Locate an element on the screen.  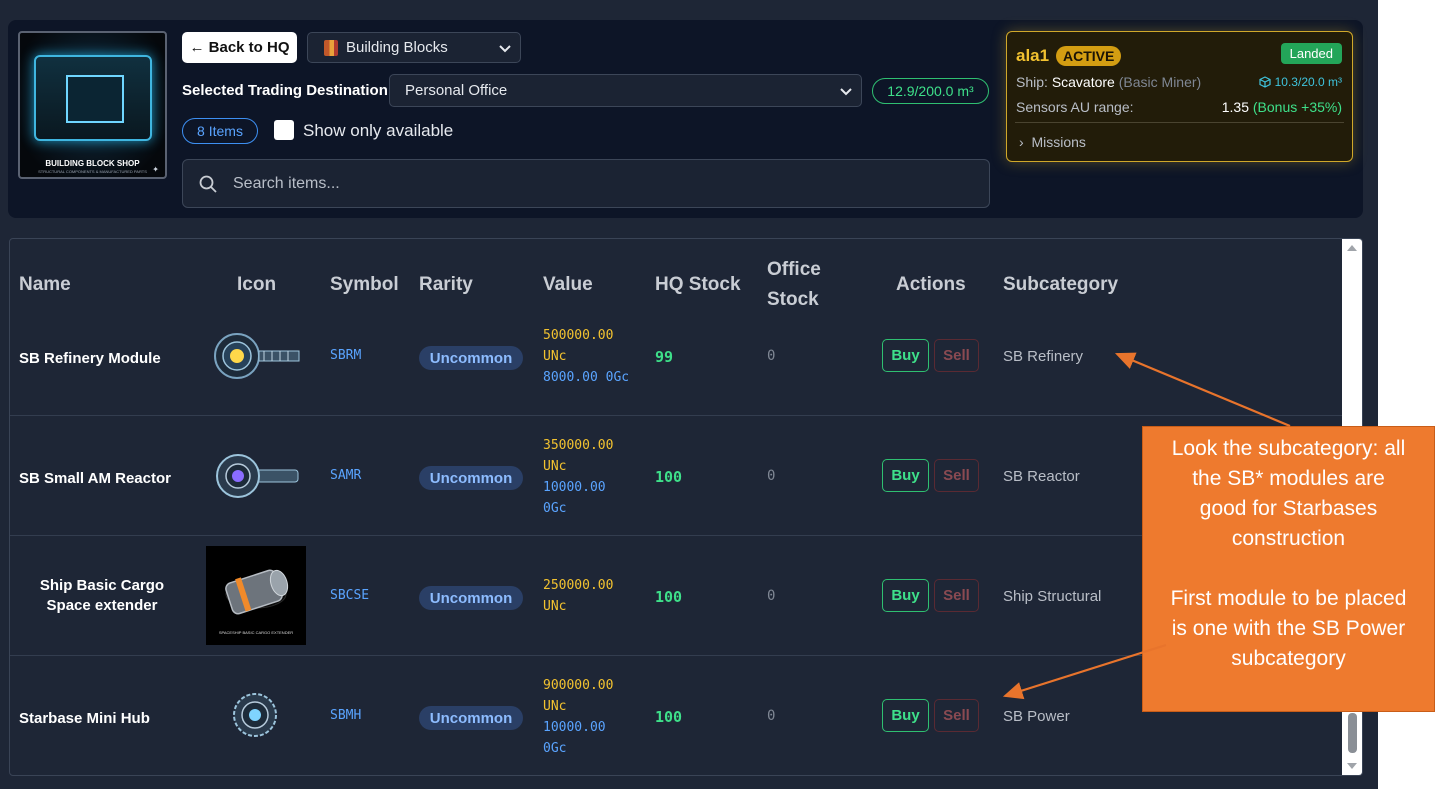
destination-select: Personal Office is located at coordinates (625, 90).